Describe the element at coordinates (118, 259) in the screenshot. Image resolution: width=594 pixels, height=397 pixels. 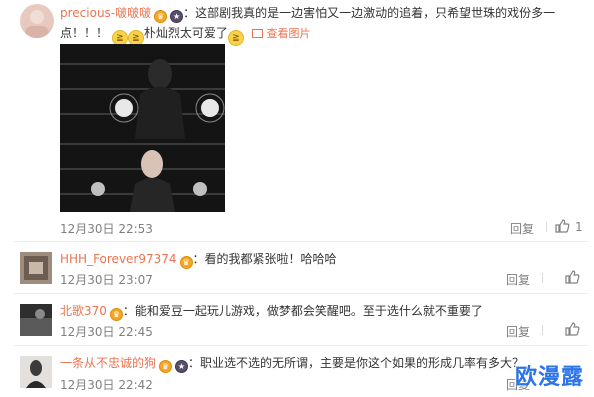
I see `comment-username: HHH_Forever97374` at that location.